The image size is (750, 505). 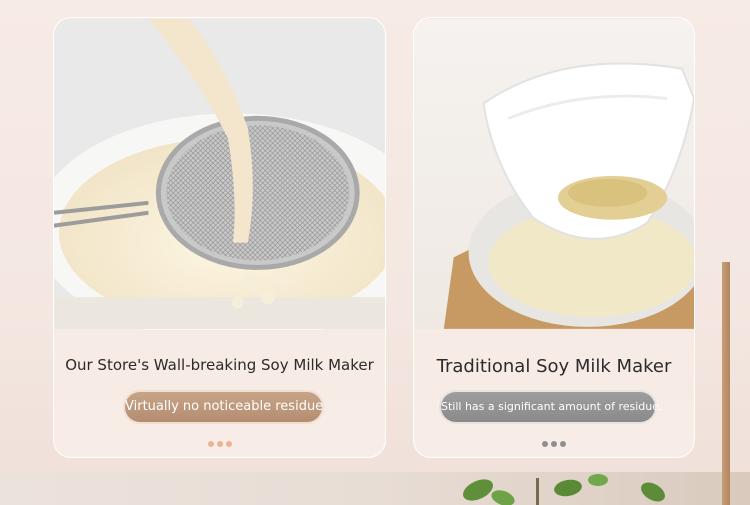 I want to click on wooden-post-decoration, so click(x=726, y=383).